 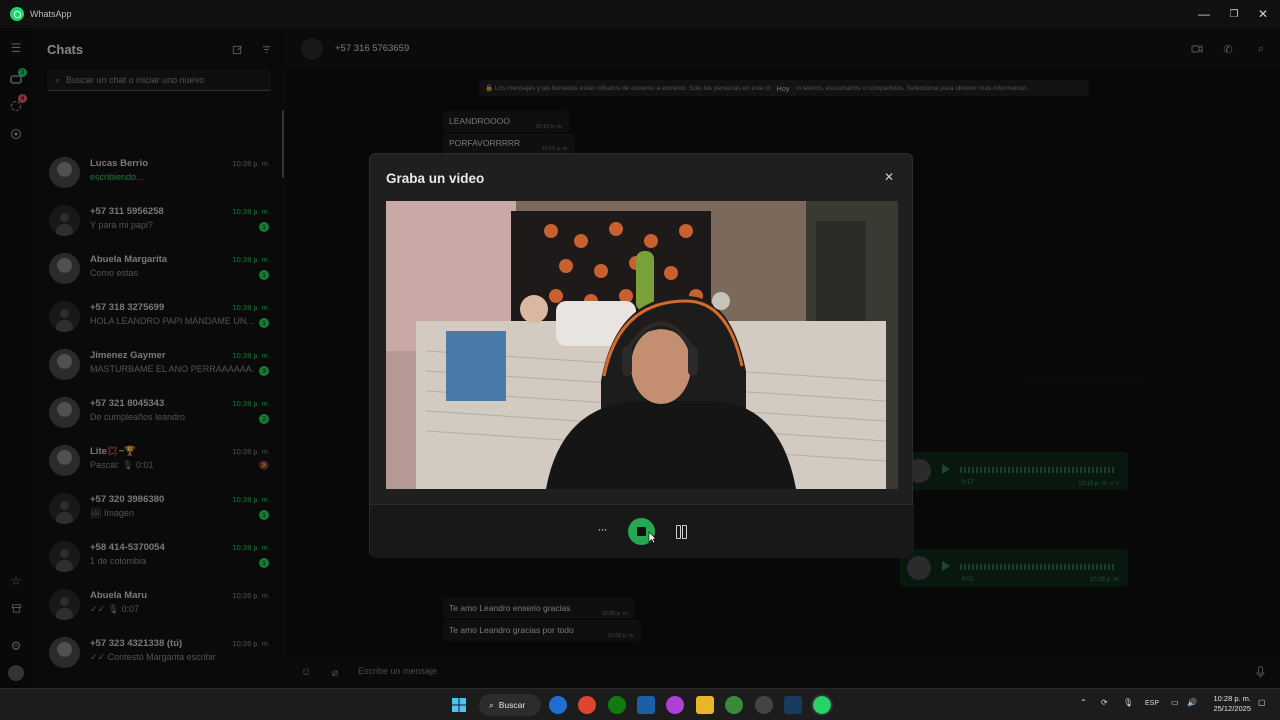 What do you see at coordinates (1192, 702) in the screenshot?
I see `volume-icon: 🔊` at bounding box center [1192, 702].